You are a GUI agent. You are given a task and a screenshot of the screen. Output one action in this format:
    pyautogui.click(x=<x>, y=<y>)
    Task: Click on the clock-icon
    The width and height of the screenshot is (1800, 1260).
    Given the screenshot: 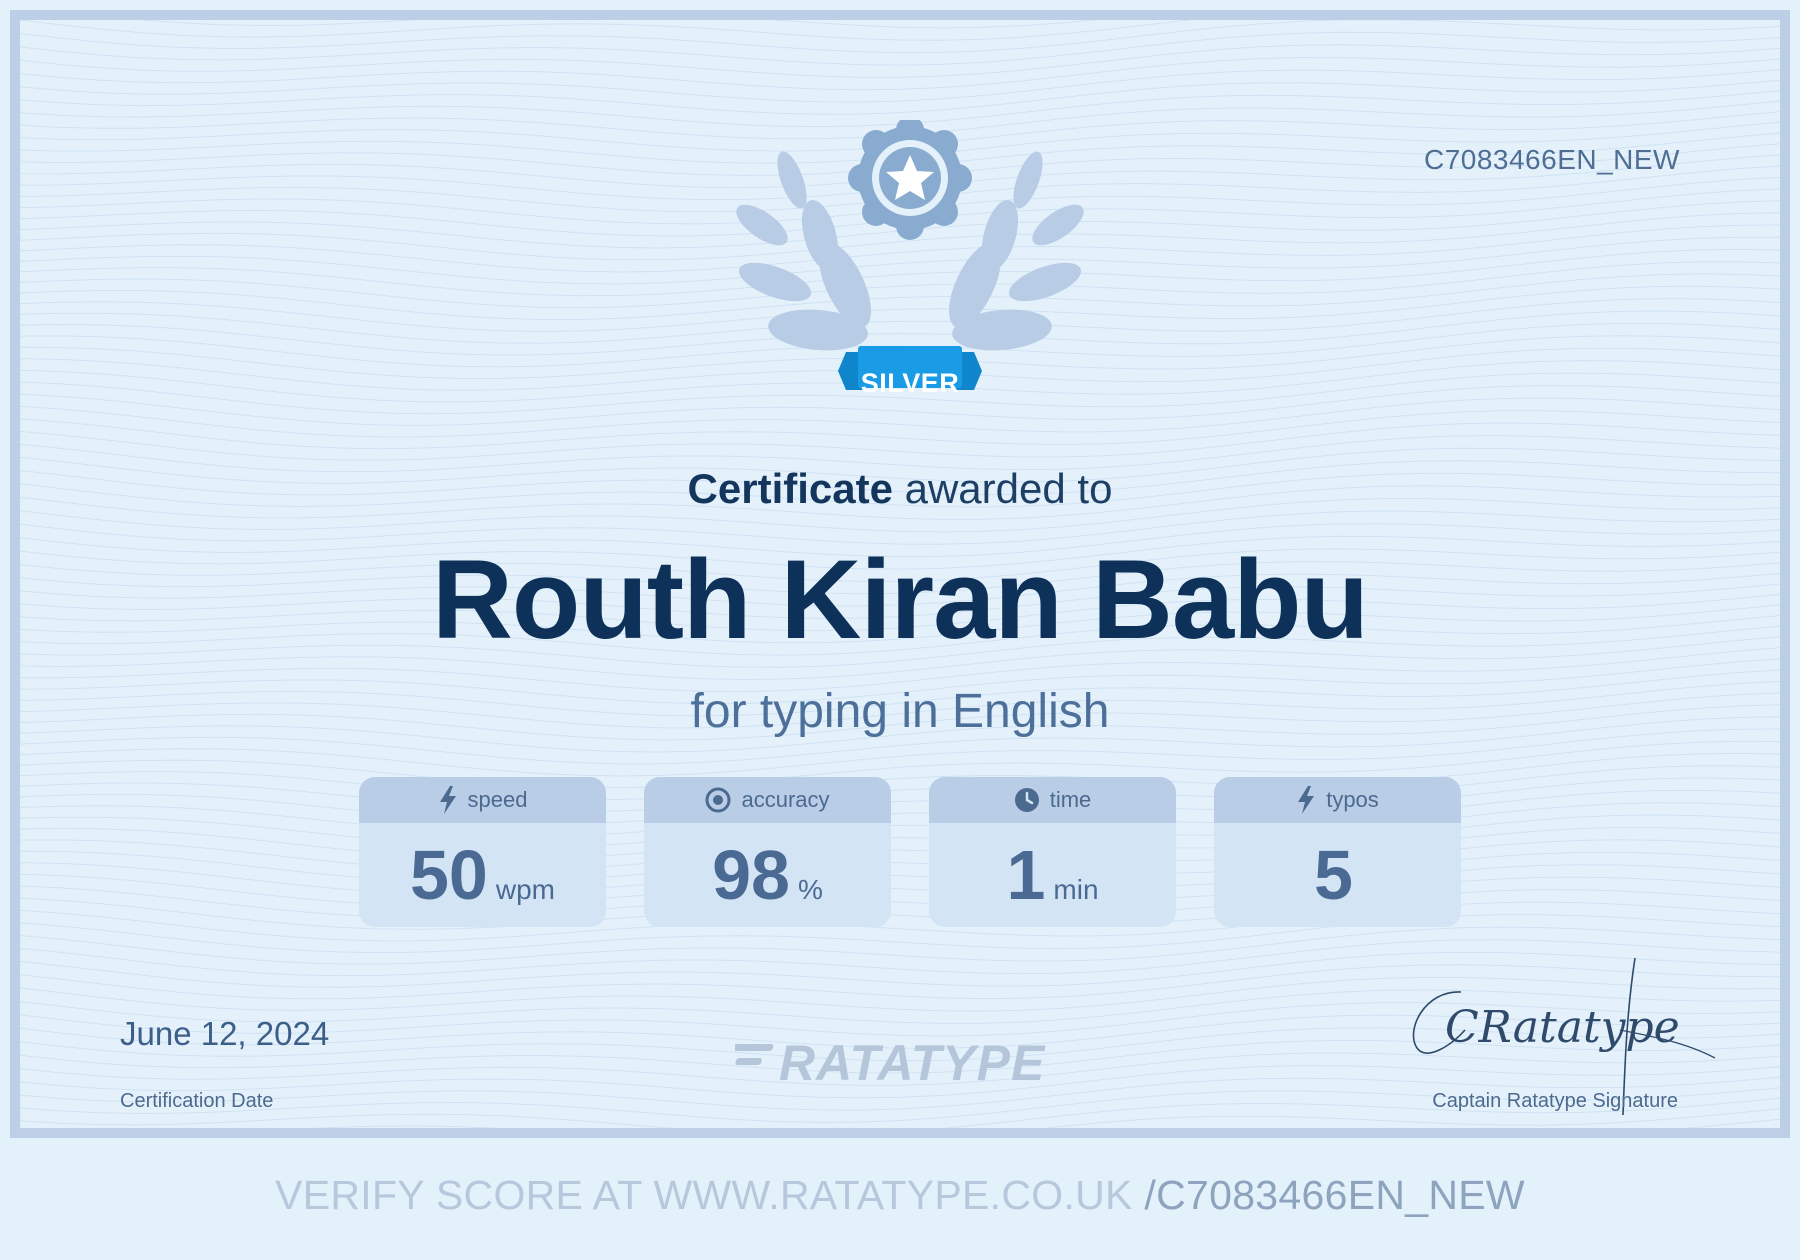 What is the action you would take?
    pyautogui.click(x=1026, y=800)
    